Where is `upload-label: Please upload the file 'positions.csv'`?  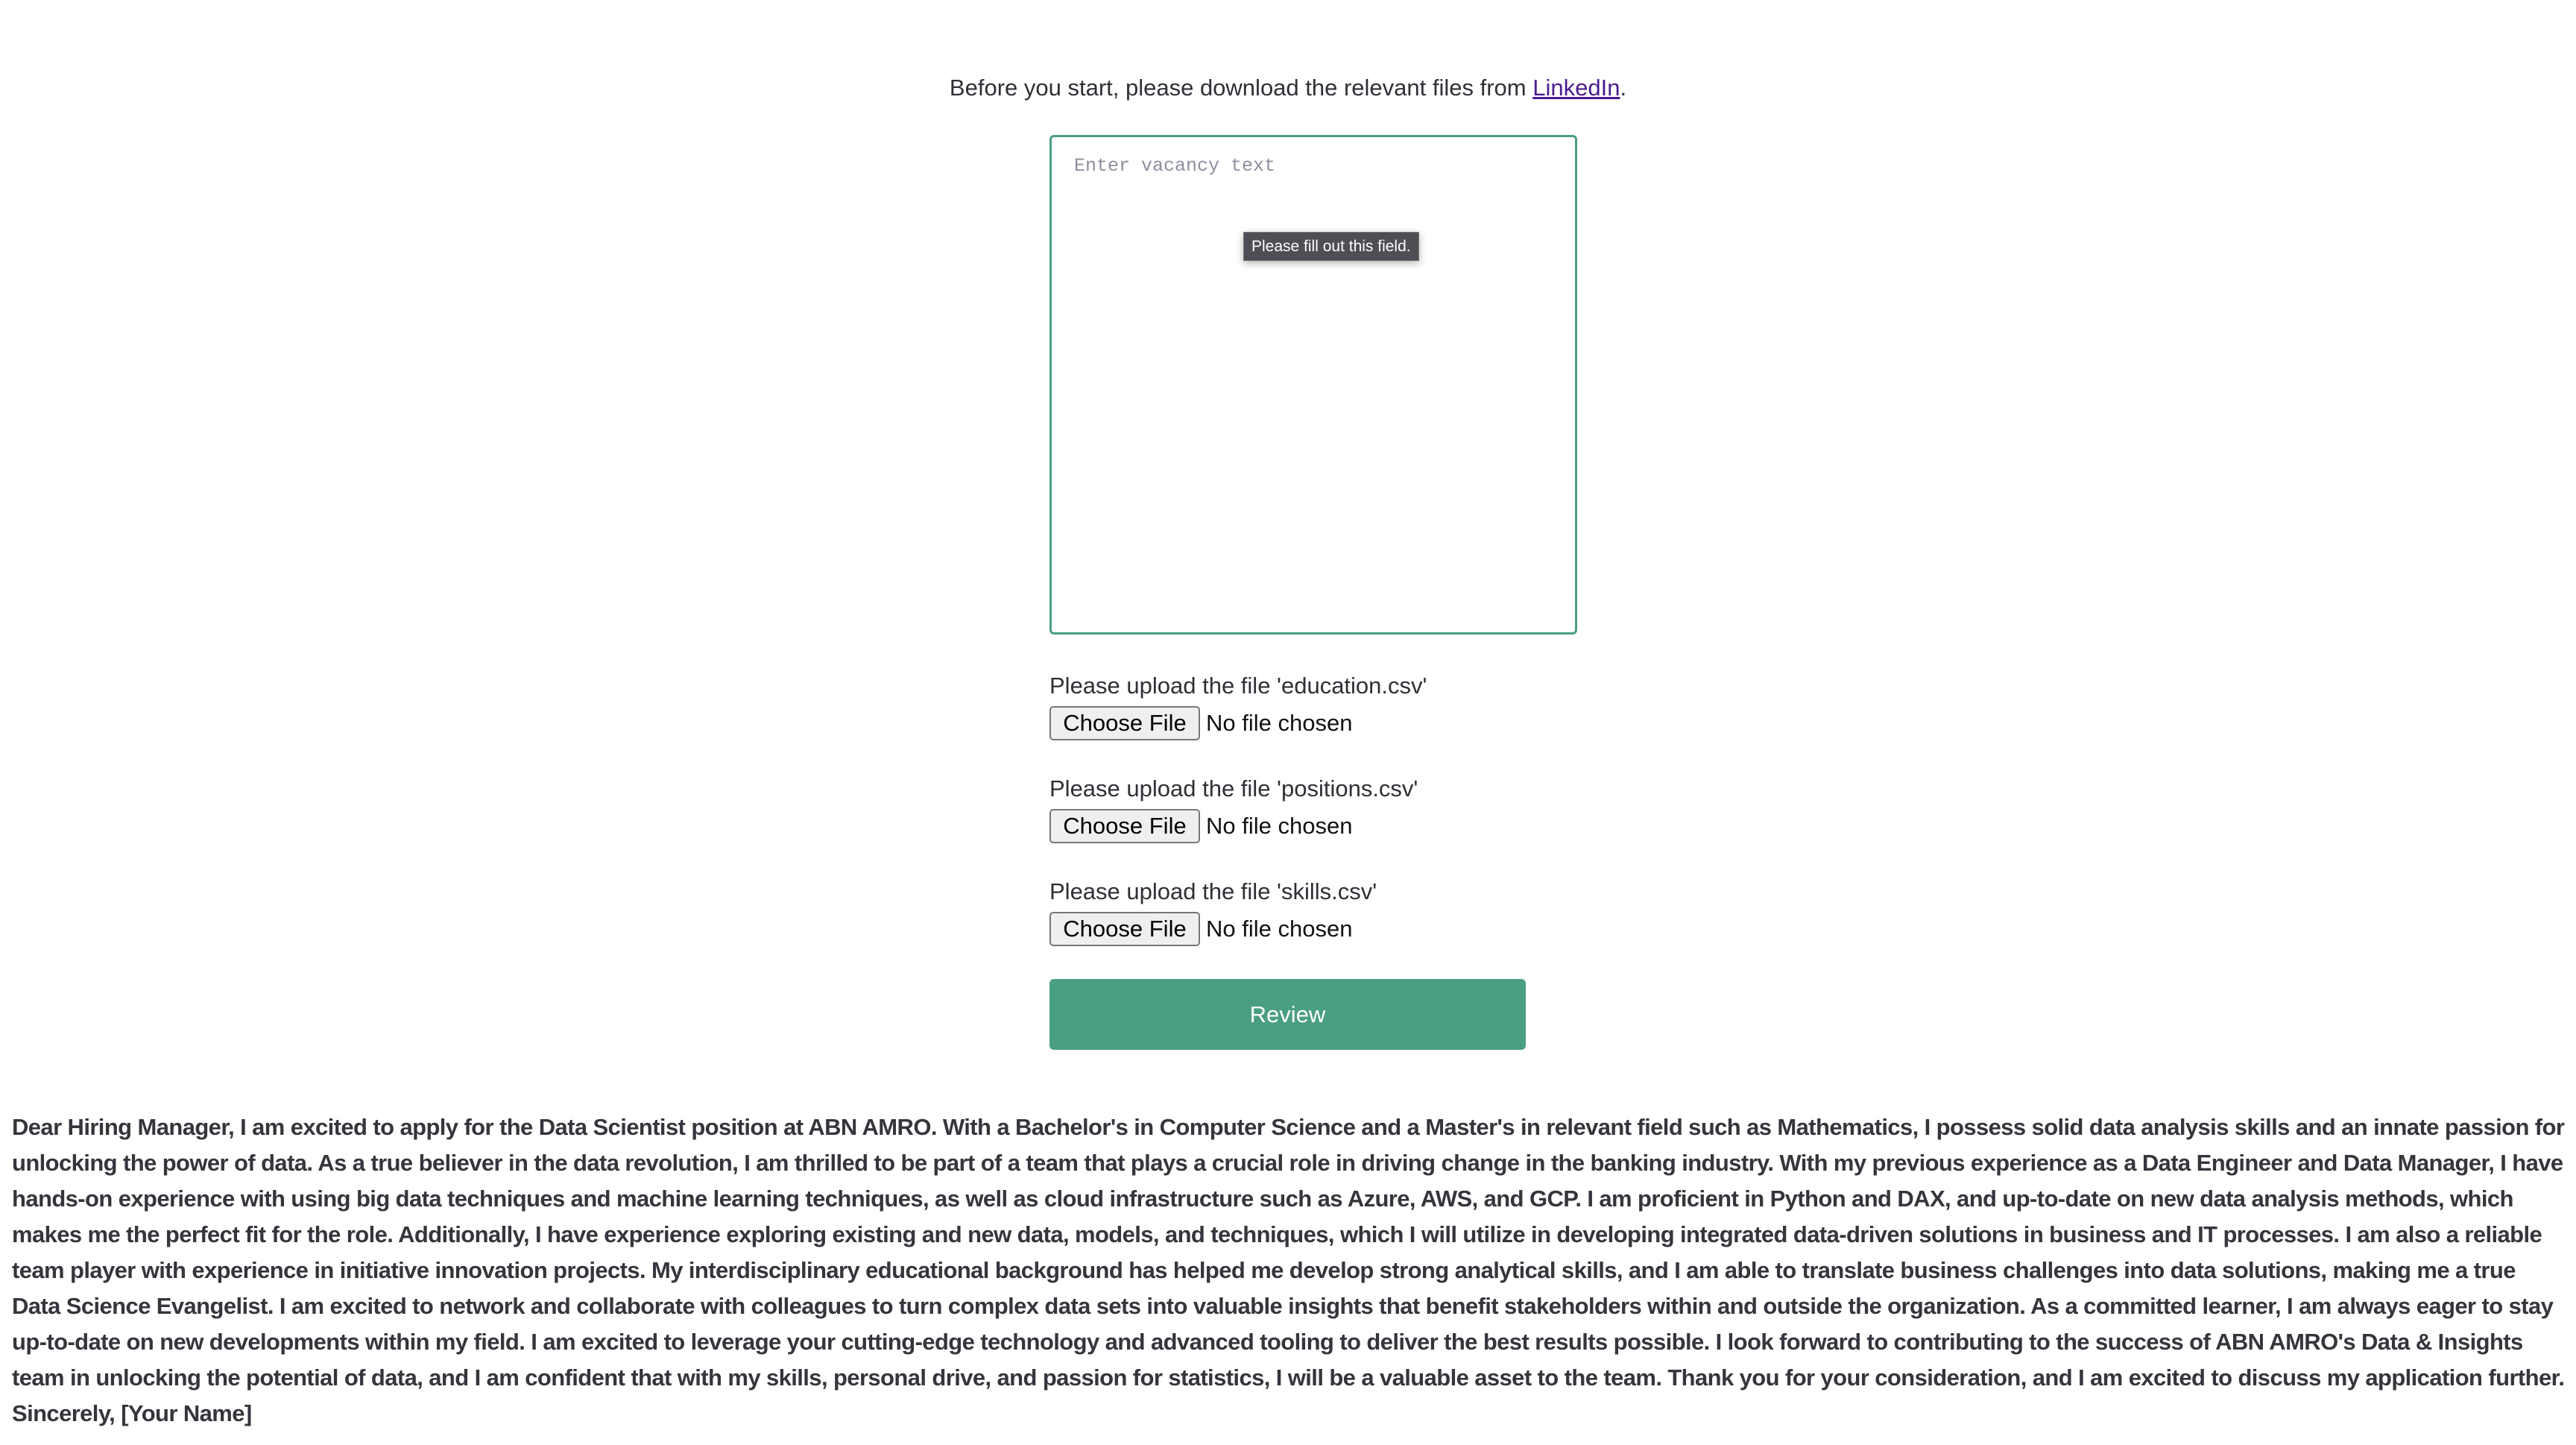
upload-label: Please upload the file 'positions.csv' is located at coordinates (1233, 788).